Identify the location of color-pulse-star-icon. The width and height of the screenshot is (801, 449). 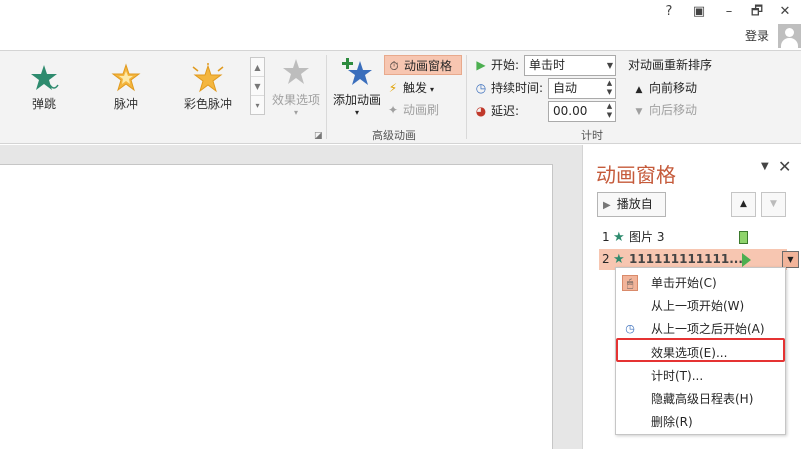
(208, 78).